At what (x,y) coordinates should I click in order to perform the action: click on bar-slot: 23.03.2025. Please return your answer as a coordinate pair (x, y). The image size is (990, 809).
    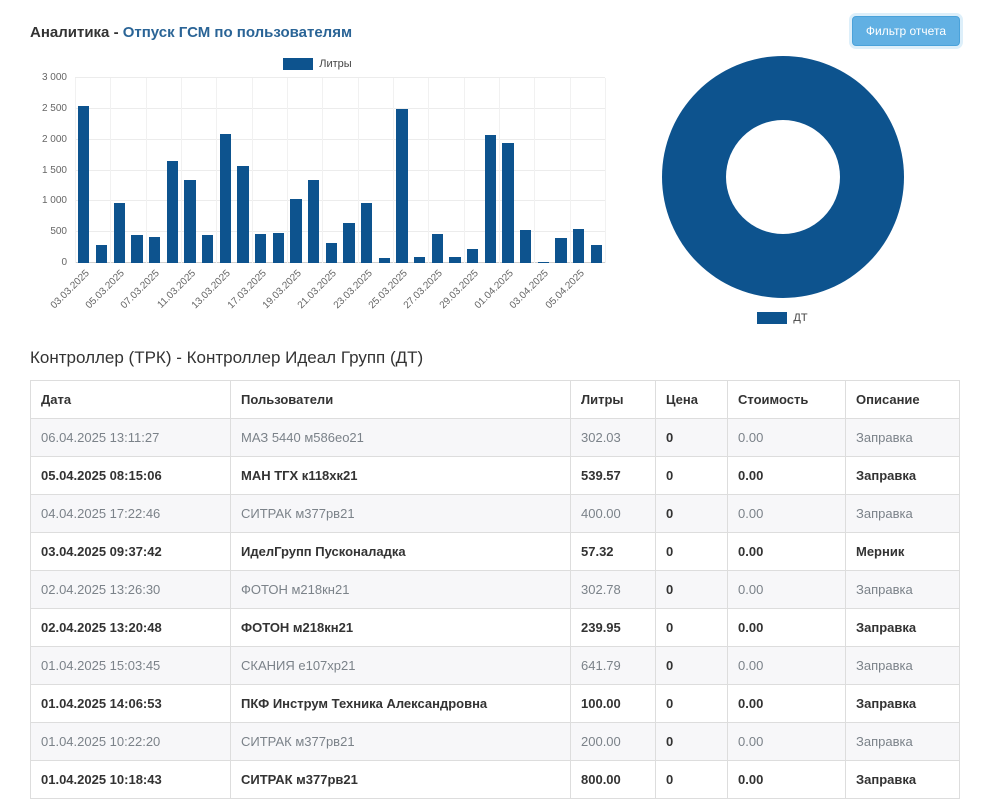
    Looking at the image, I should click on (353, 194).